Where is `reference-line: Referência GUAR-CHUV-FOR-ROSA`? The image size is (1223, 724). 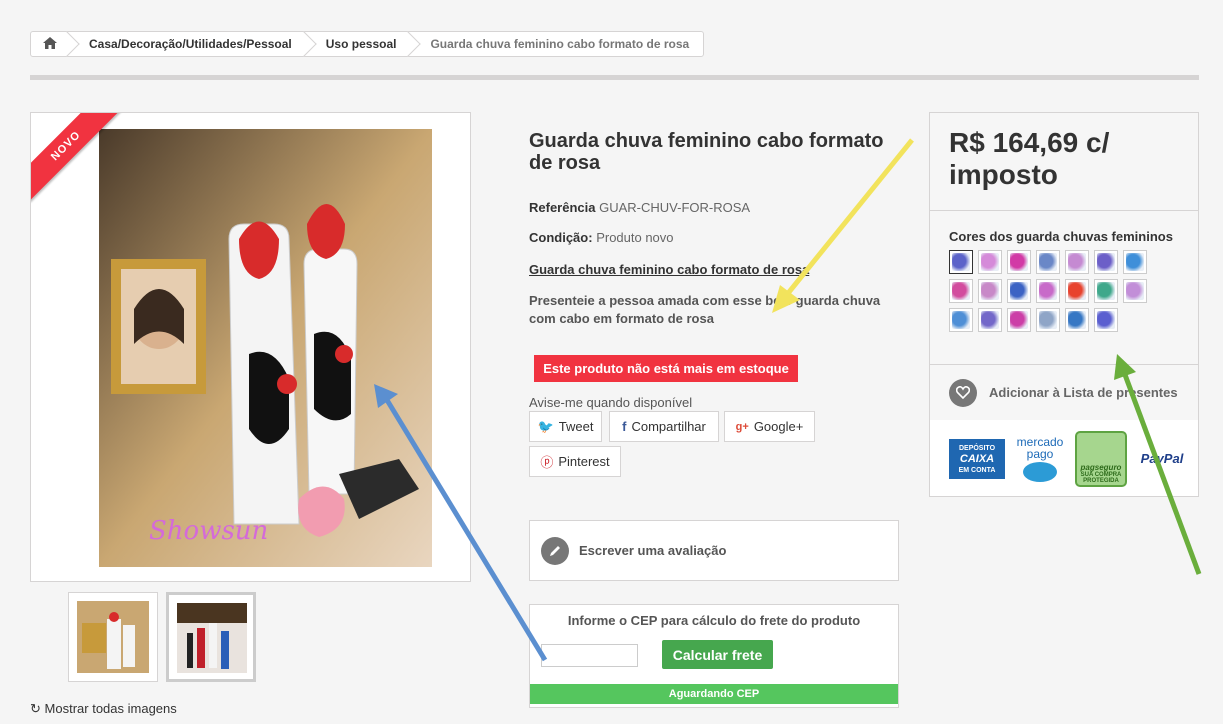
reference-line: Referência GUAR-CHUV-FOR-ROSA is located at coordinates (640, 207).